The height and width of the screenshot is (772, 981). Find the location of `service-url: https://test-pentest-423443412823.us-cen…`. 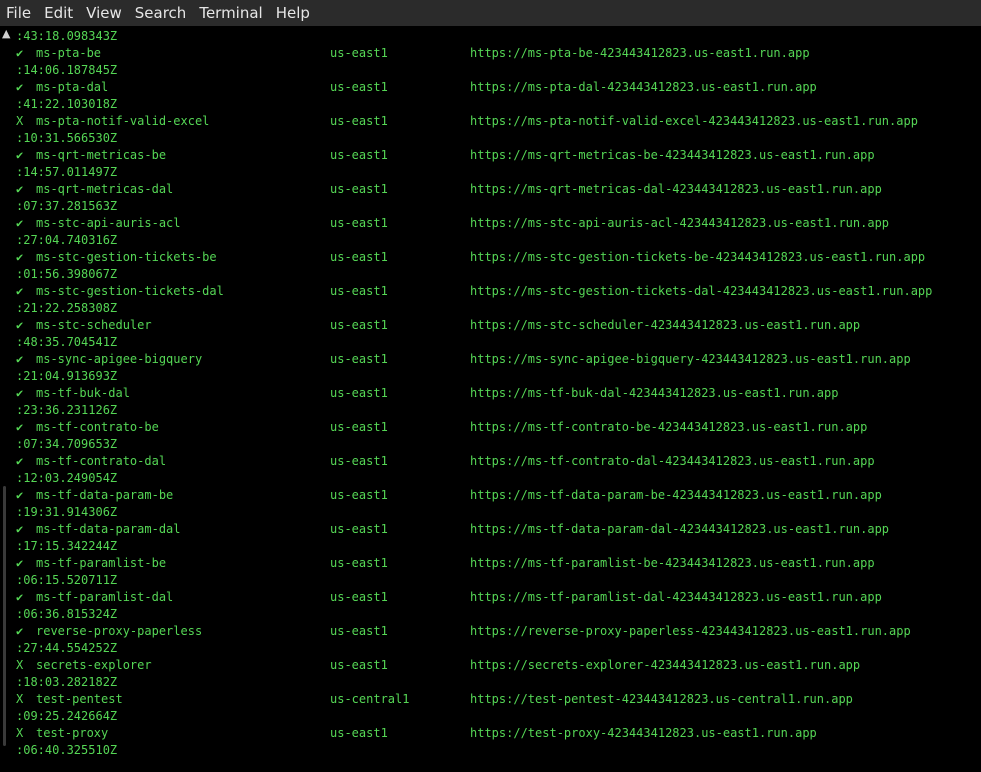

service-url: https://test-pentest-423443412823.us-cen… is located at coordinates (661, 699).